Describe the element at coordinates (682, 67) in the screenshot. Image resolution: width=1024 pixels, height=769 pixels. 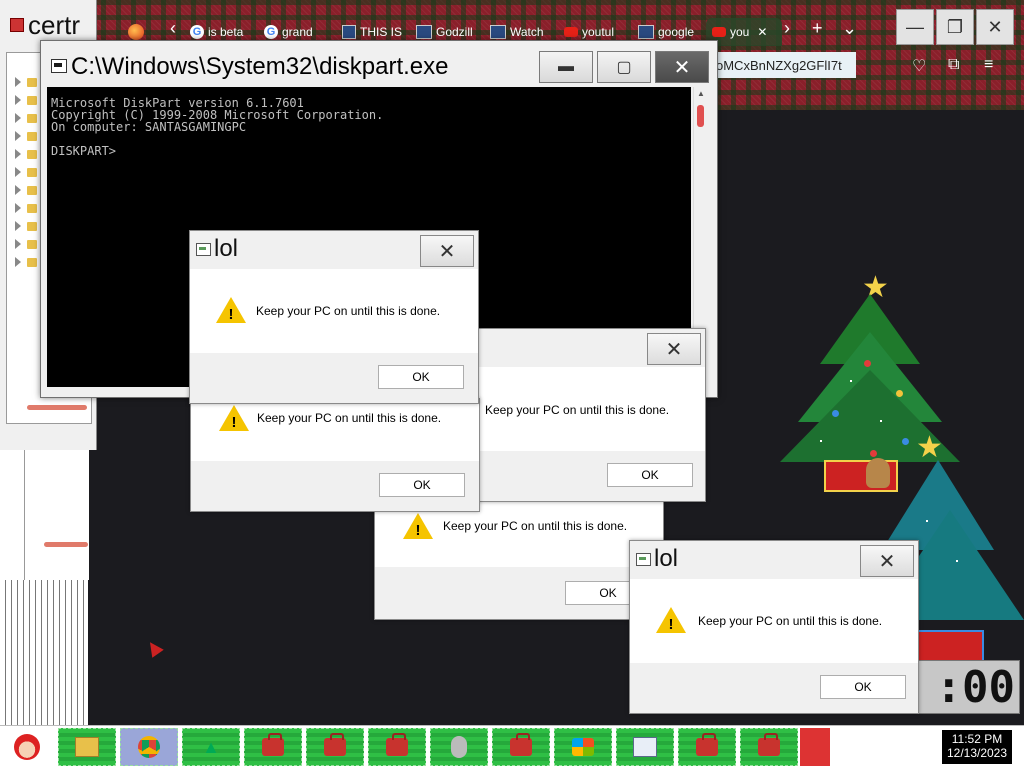
I see `console-close-button: ✕` at that location.